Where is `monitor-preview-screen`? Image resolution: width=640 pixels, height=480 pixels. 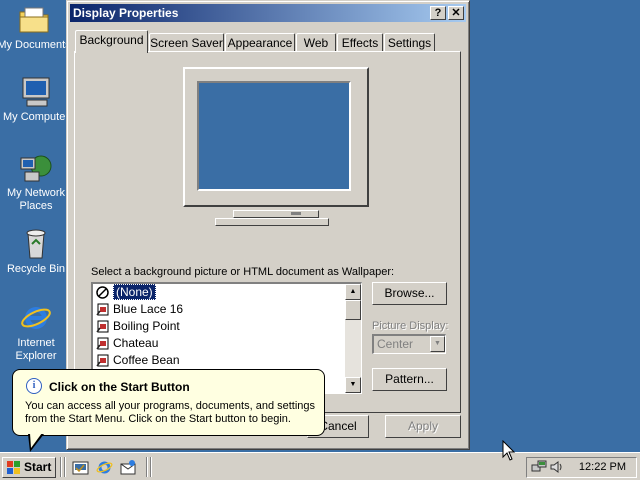
monitor-preview-screen is located at coordinates (274, 136).